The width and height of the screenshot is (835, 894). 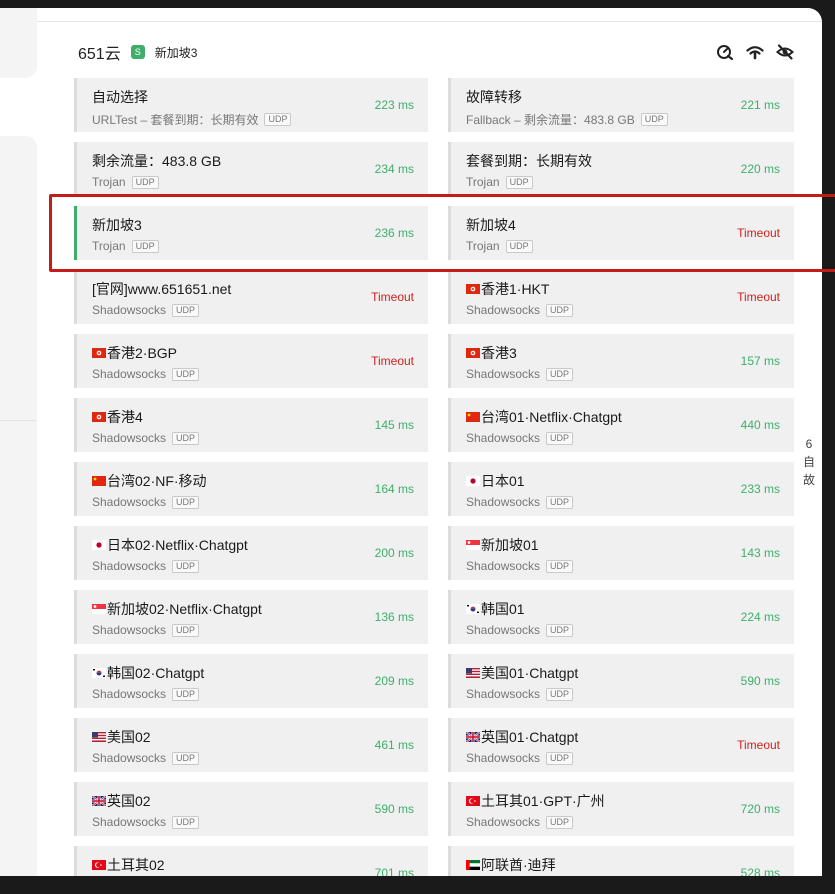 I want to click on kr-flag-icon, so click(x=99, y=673).